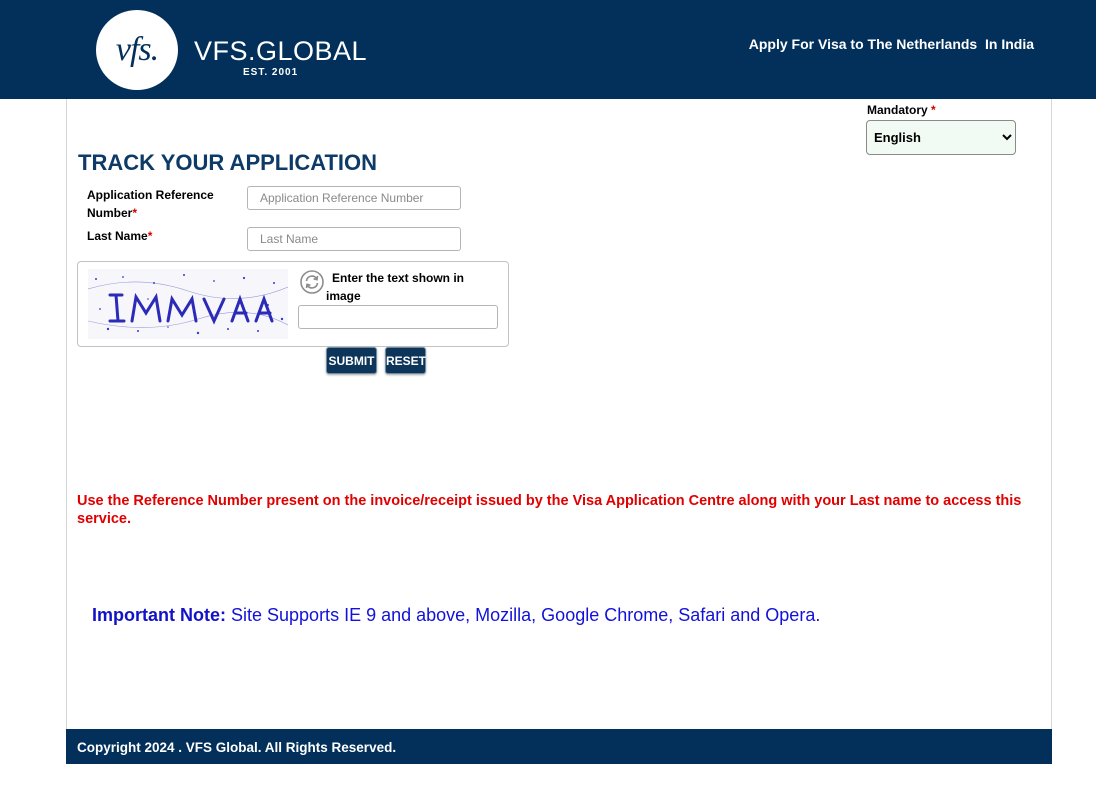 The image size is (1096, 811). What do you see at coordinates (159, 615) in the screenshot?
I see `note-label: Important Note:` at bounding box center [159, 615].